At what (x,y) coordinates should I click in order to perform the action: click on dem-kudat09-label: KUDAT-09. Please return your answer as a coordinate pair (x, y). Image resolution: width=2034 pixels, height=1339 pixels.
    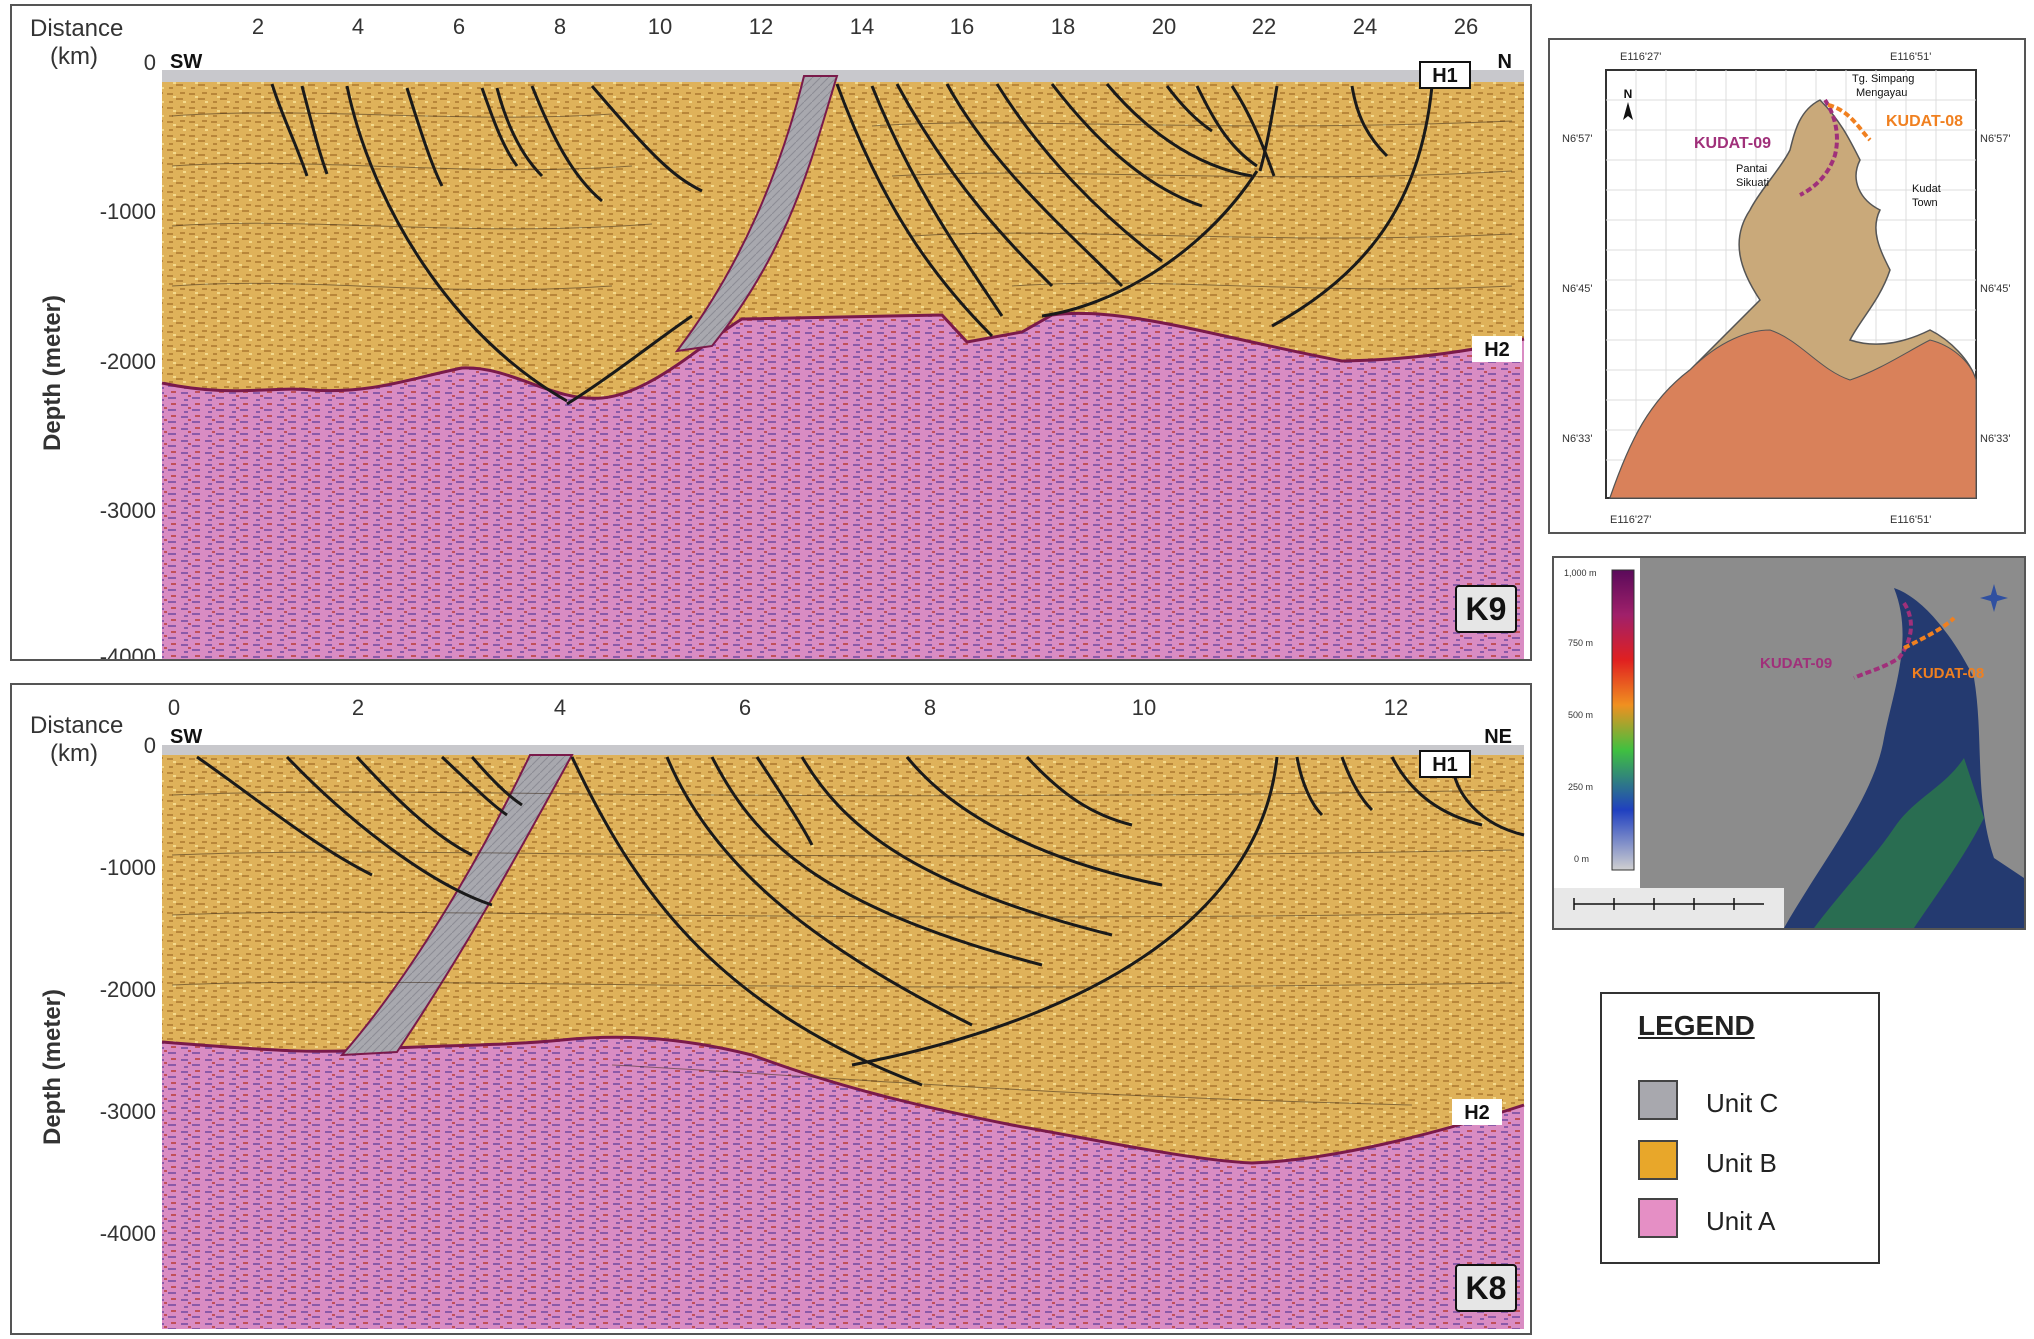
    Looking at the image, I should click on (1796, 663).